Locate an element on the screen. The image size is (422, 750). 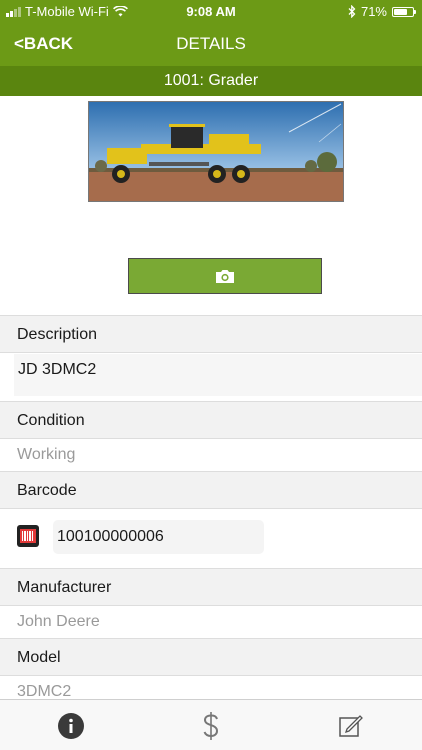
barcode-scan-icon is located at coordinates (28, 536).